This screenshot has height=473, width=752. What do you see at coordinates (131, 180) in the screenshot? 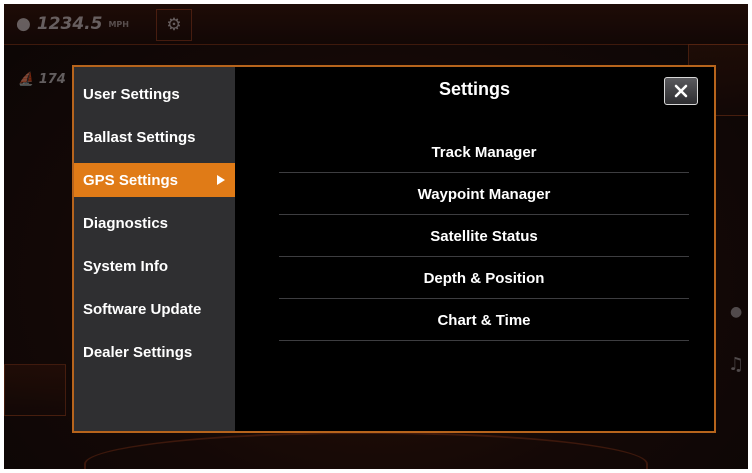
I see `sidebar-item-label: GPS Settings` at bounding box center [131, 180].